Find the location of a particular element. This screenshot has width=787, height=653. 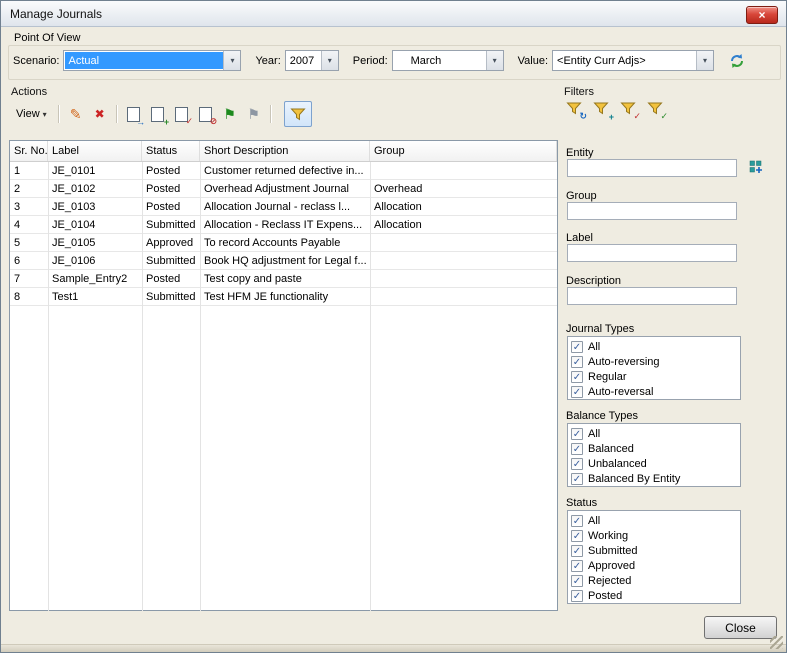

value-combobox: <Entity Curr Adjs> ▾ is located at coordinates (633, 60).